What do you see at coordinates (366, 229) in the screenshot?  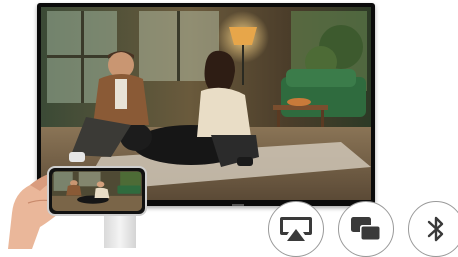 I see `screen-mirroring-icon` at bounding box center [366, 229].